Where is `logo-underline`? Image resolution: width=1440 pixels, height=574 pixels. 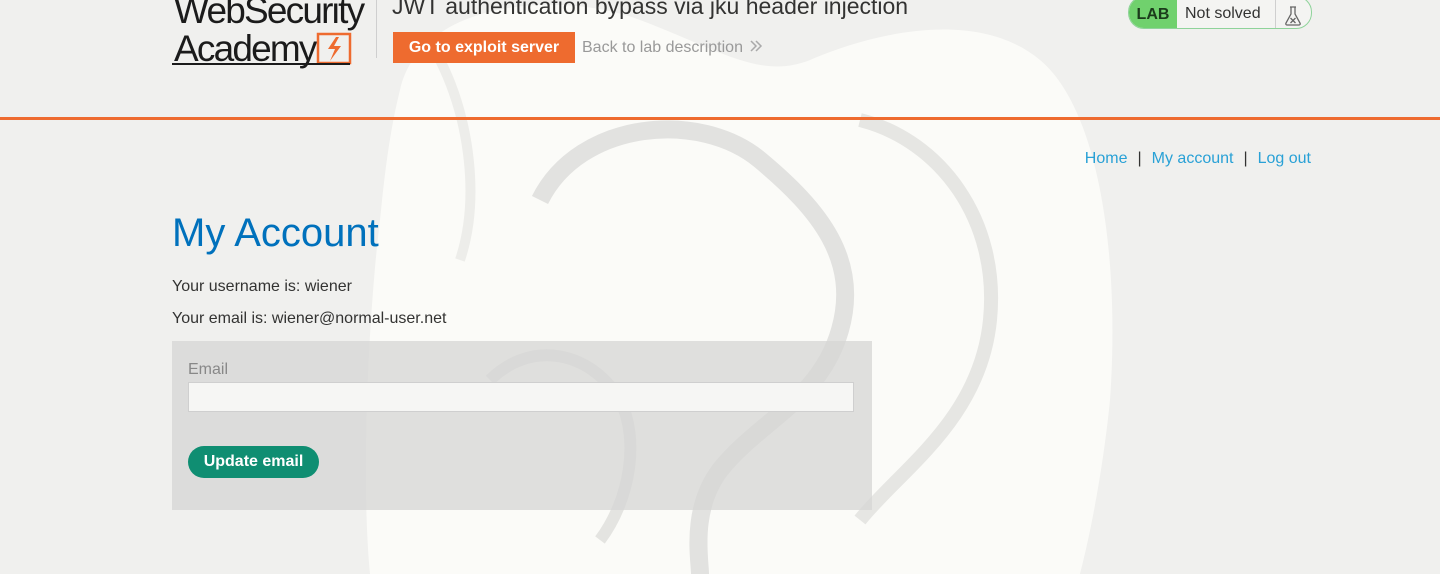 logo-underline is located at coordinates (261, 64).